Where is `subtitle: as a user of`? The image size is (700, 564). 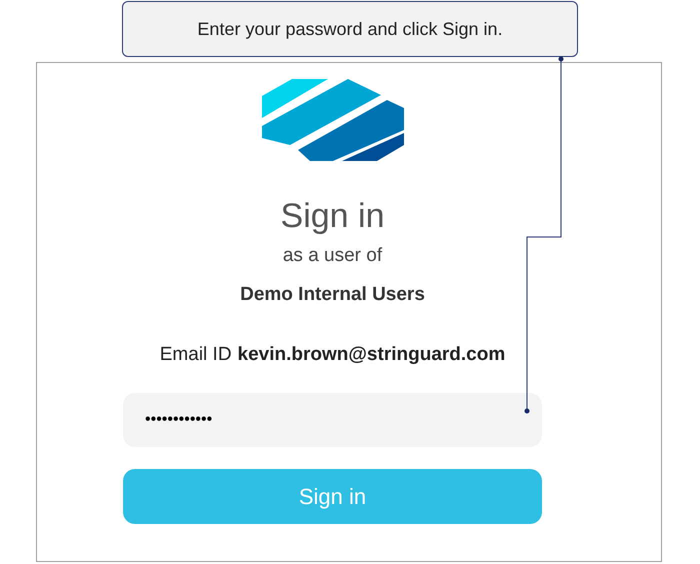 subtitle: as a user of is located at coordinates (332, 256).